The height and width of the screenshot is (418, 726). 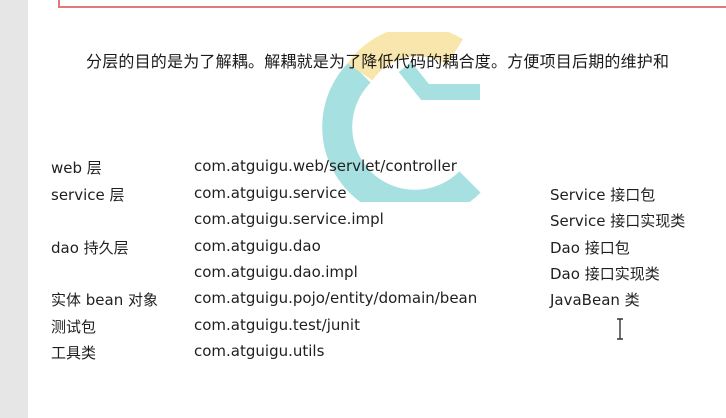 What do you see at coordinates (620, 329) in the screenshot?
I see `text-cursor-icon` at bounding box center [620, 329].